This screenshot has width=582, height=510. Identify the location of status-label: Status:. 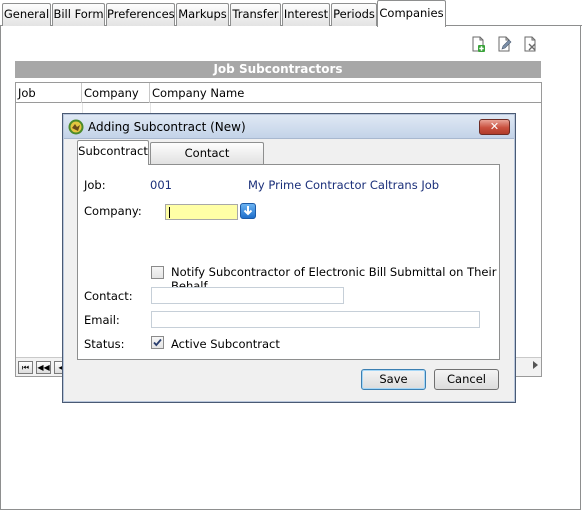
(104, 344).